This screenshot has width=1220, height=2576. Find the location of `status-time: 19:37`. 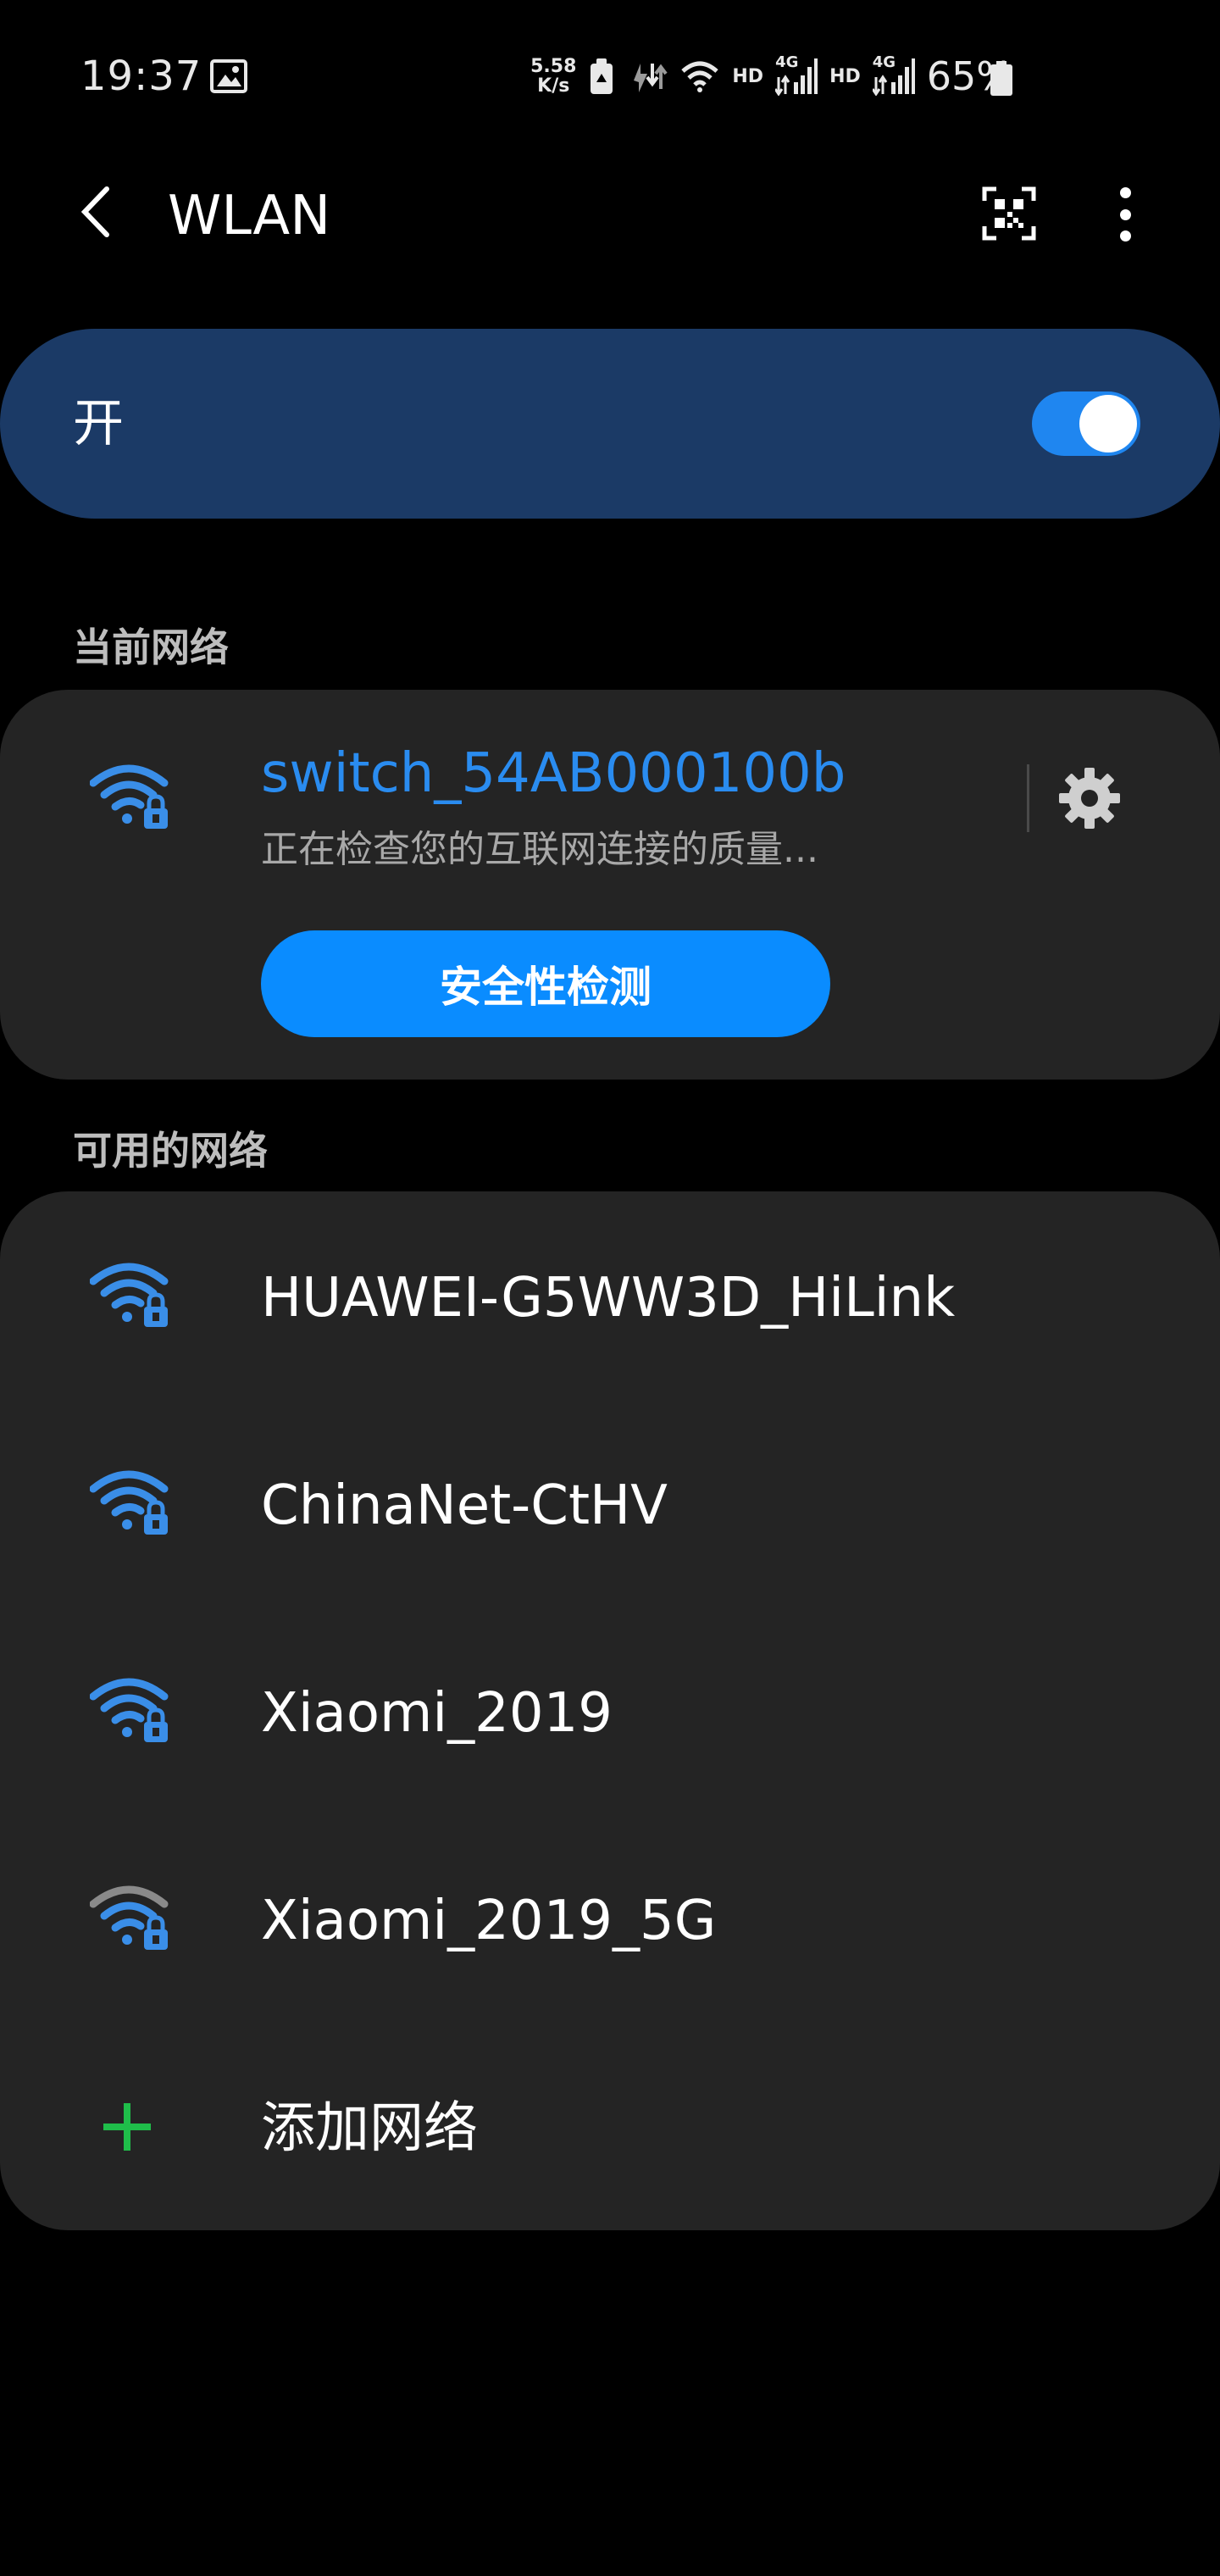

status-time: 19:37 is located at coordinates (141, 76).